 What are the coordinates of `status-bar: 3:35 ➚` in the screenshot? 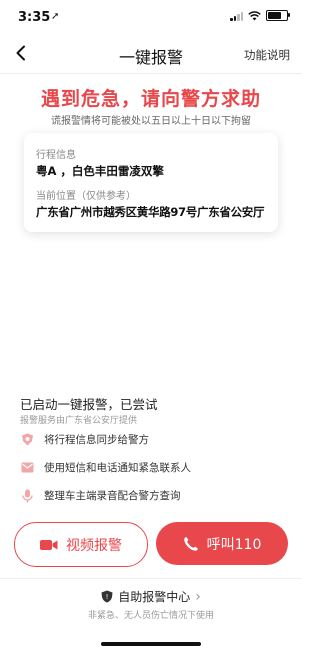 It's located at (151, 15).